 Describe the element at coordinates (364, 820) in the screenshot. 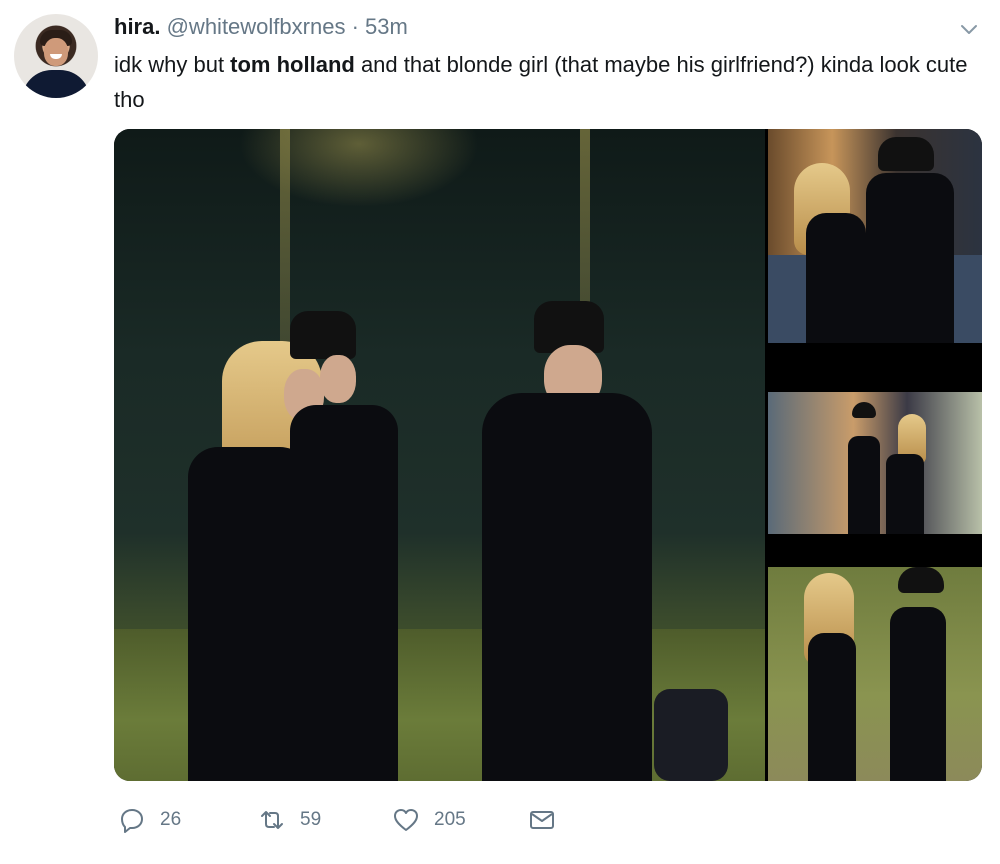

I see `action-bar: 26 59 205` at that location.